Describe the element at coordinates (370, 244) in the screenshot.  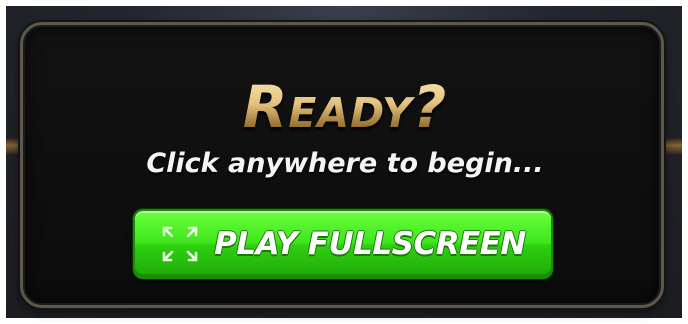
I see `play-fullscreen-label: PLAY FULLSCREEN` at that location.